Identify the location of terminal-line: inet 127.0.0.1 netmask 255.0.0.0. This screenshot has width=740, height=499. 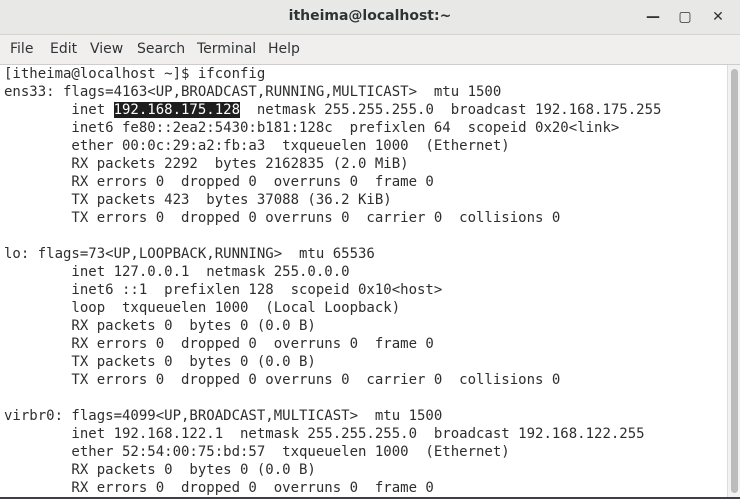
(177, 272).